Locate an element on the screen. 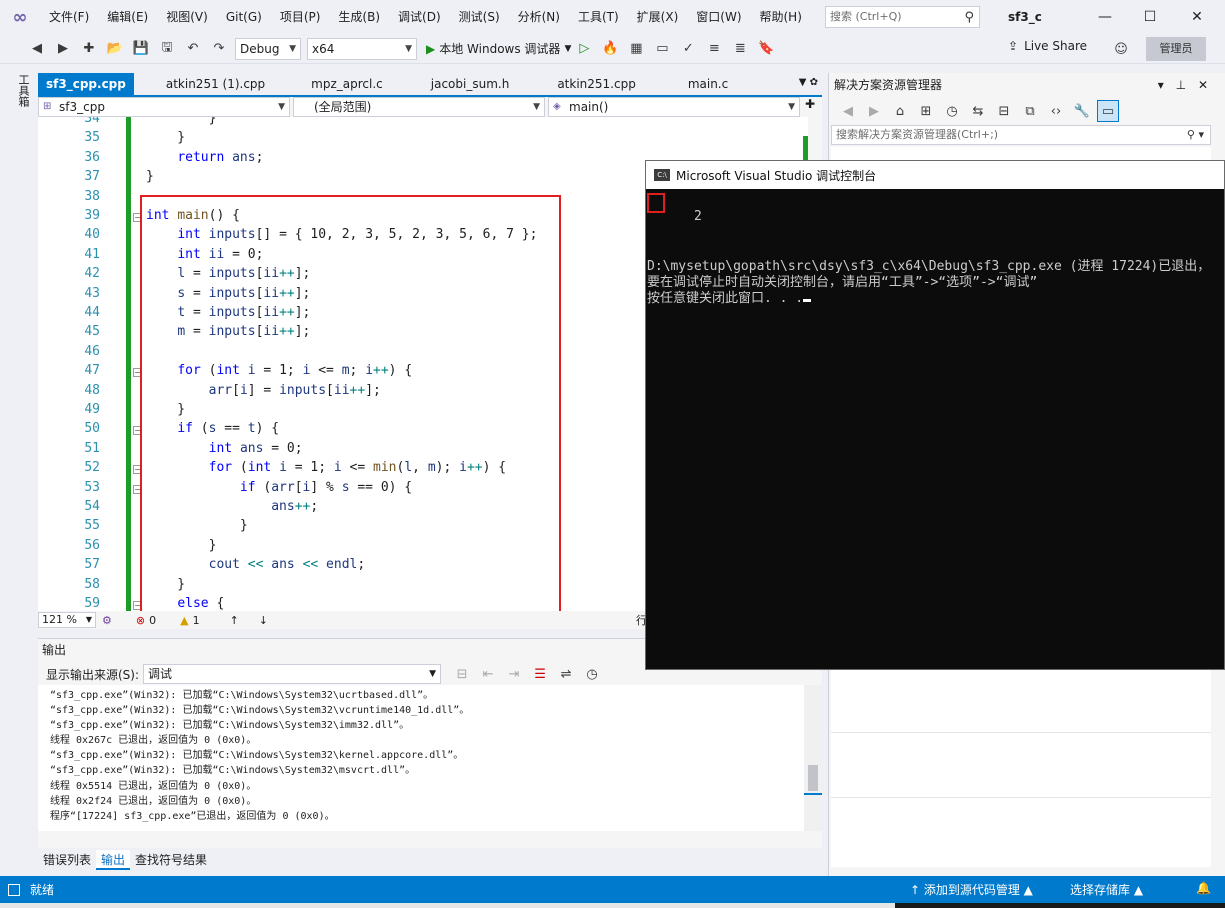  select-repository-button: 选择存储库 ▲ is located at coordinates (1106, 889).